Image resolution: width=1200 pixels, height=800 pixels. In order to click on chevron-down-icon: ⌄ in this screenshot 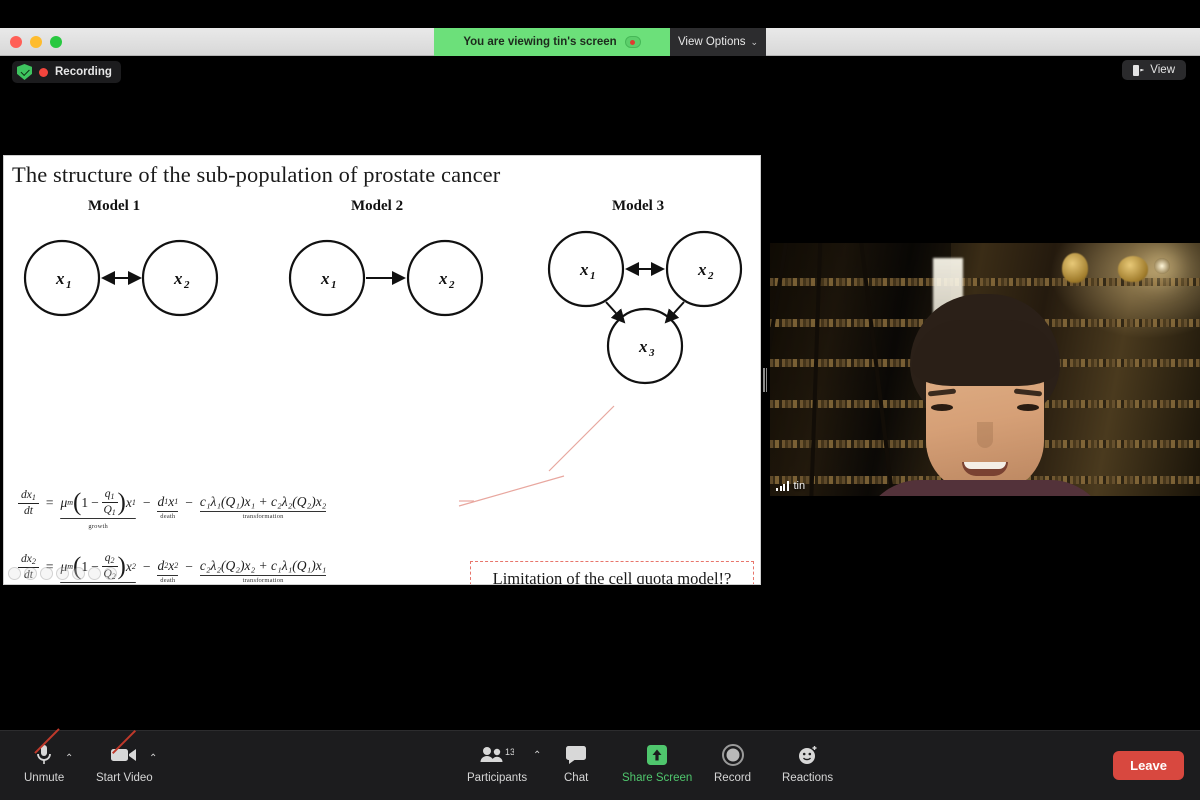, I will do `click(754, 41)`.